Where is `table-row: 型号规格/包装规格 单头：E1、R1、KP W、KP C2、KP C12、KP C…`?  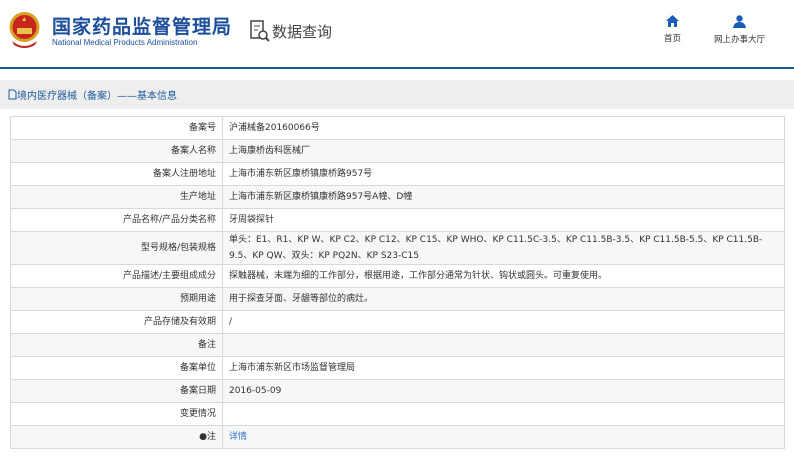
table-row: 型号规格/包装规格 单头：E1、R1、KP W、KP C2、KP C12、KP C… is located at coordinates (397, 248).